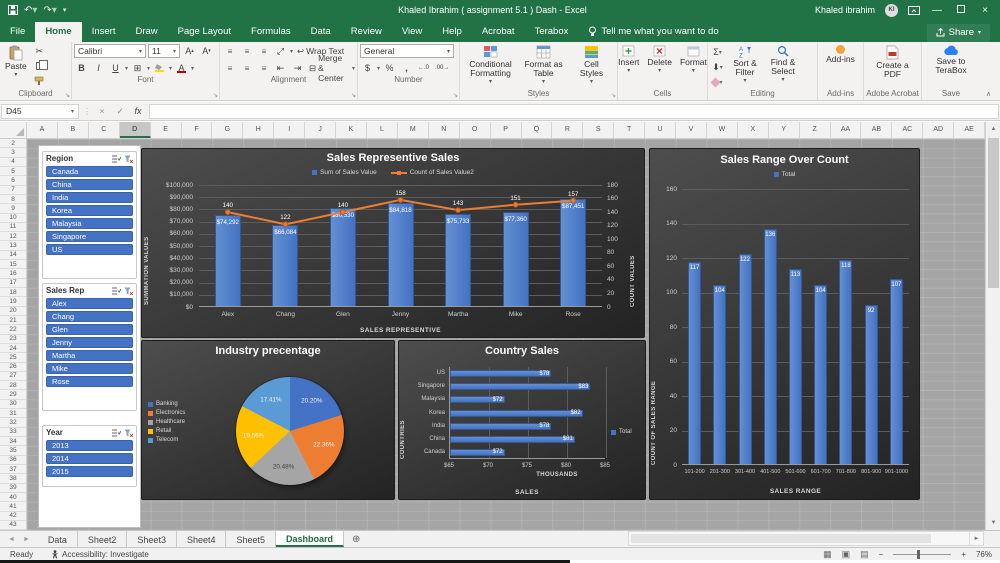 Image resolution: width=1000 pixels, height=563 pixels. What do you see at coordinates (13, 10) in the screenshot?
I see `save-icon` at bounding box center [13, 10].